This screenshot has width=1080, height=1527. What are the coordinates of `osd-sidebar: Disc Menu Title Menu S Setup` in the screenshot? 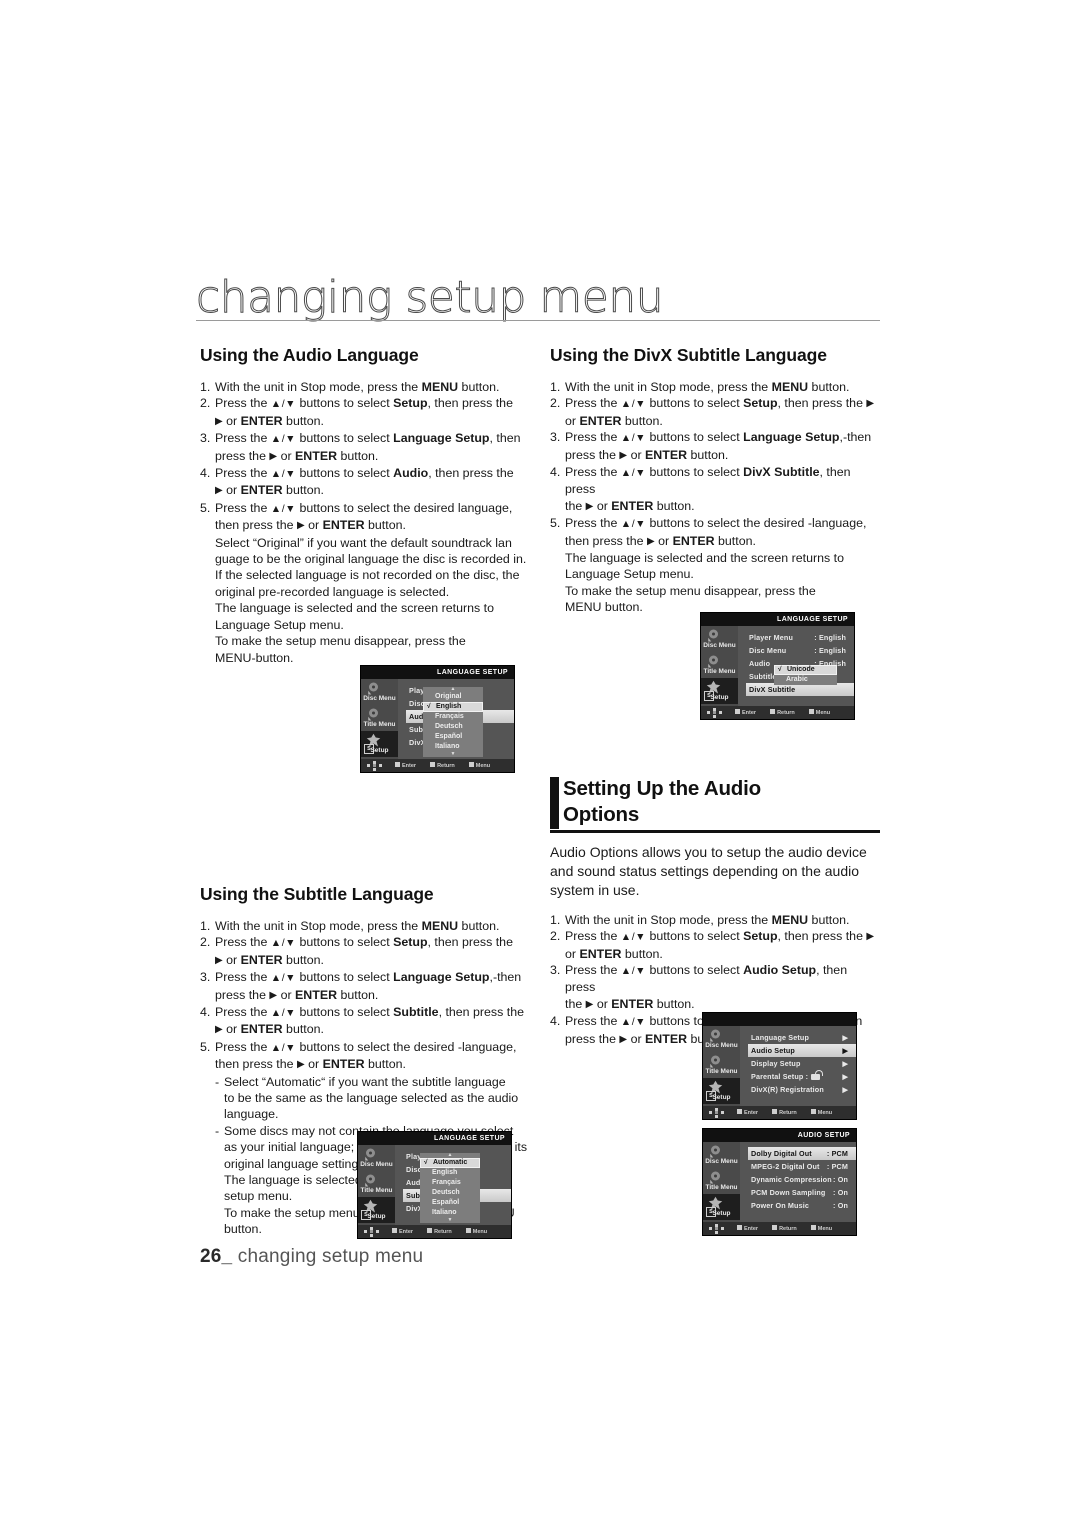 It's located at (721, 1182).